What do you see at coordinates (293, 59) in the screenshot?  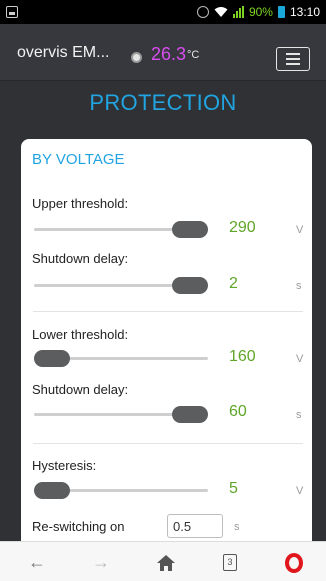 I see `menu-button` at bounding box center [293, 59].